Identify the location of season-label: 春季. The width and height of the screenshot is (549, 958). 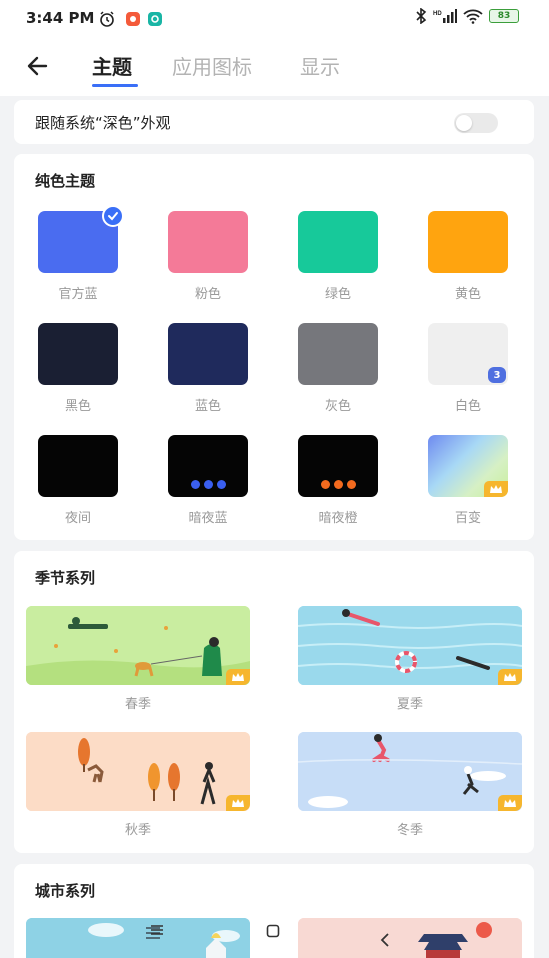
(137, 704).